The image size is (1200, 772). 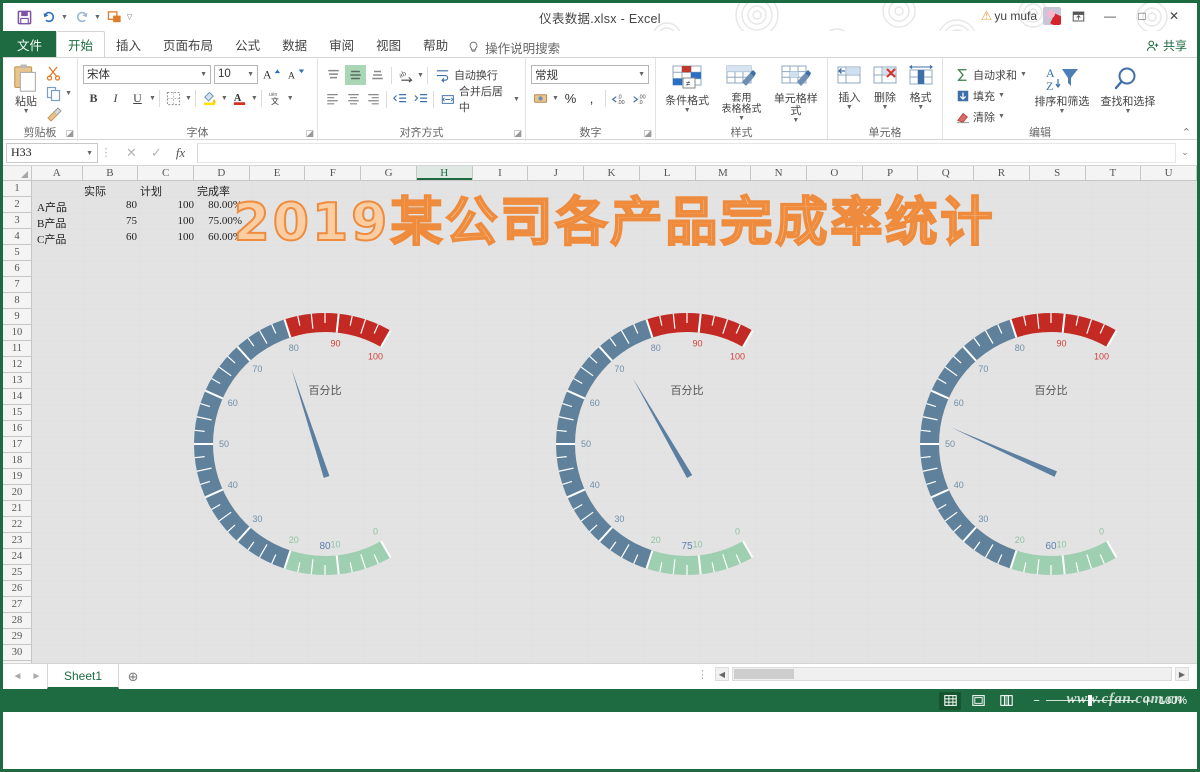 What do you see at coordinates (309, 133) in the screenshot?
I see `font-dialog-launcher-icon: ◪` at bounding box center [309, 133].